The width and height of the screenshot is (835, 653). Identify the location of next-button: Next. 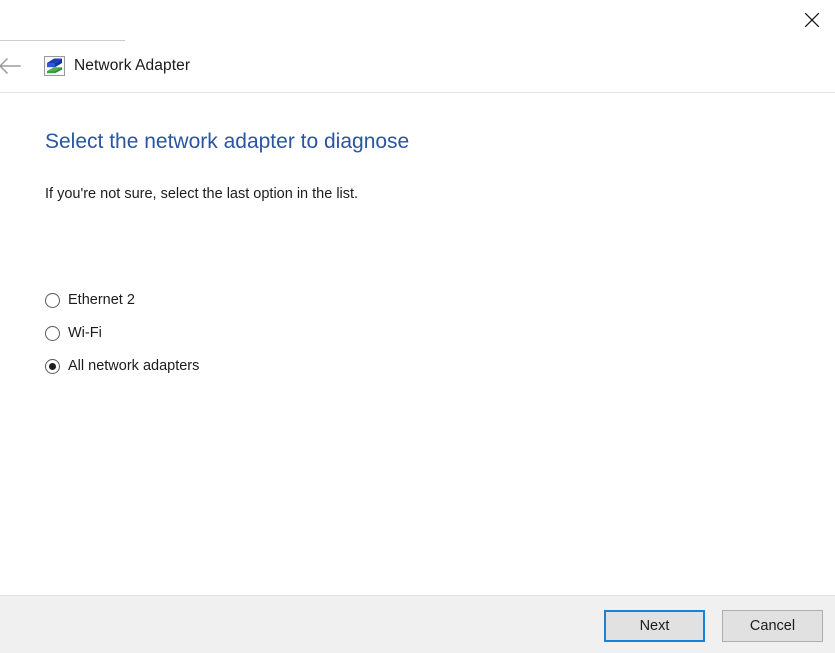
(654, 626).